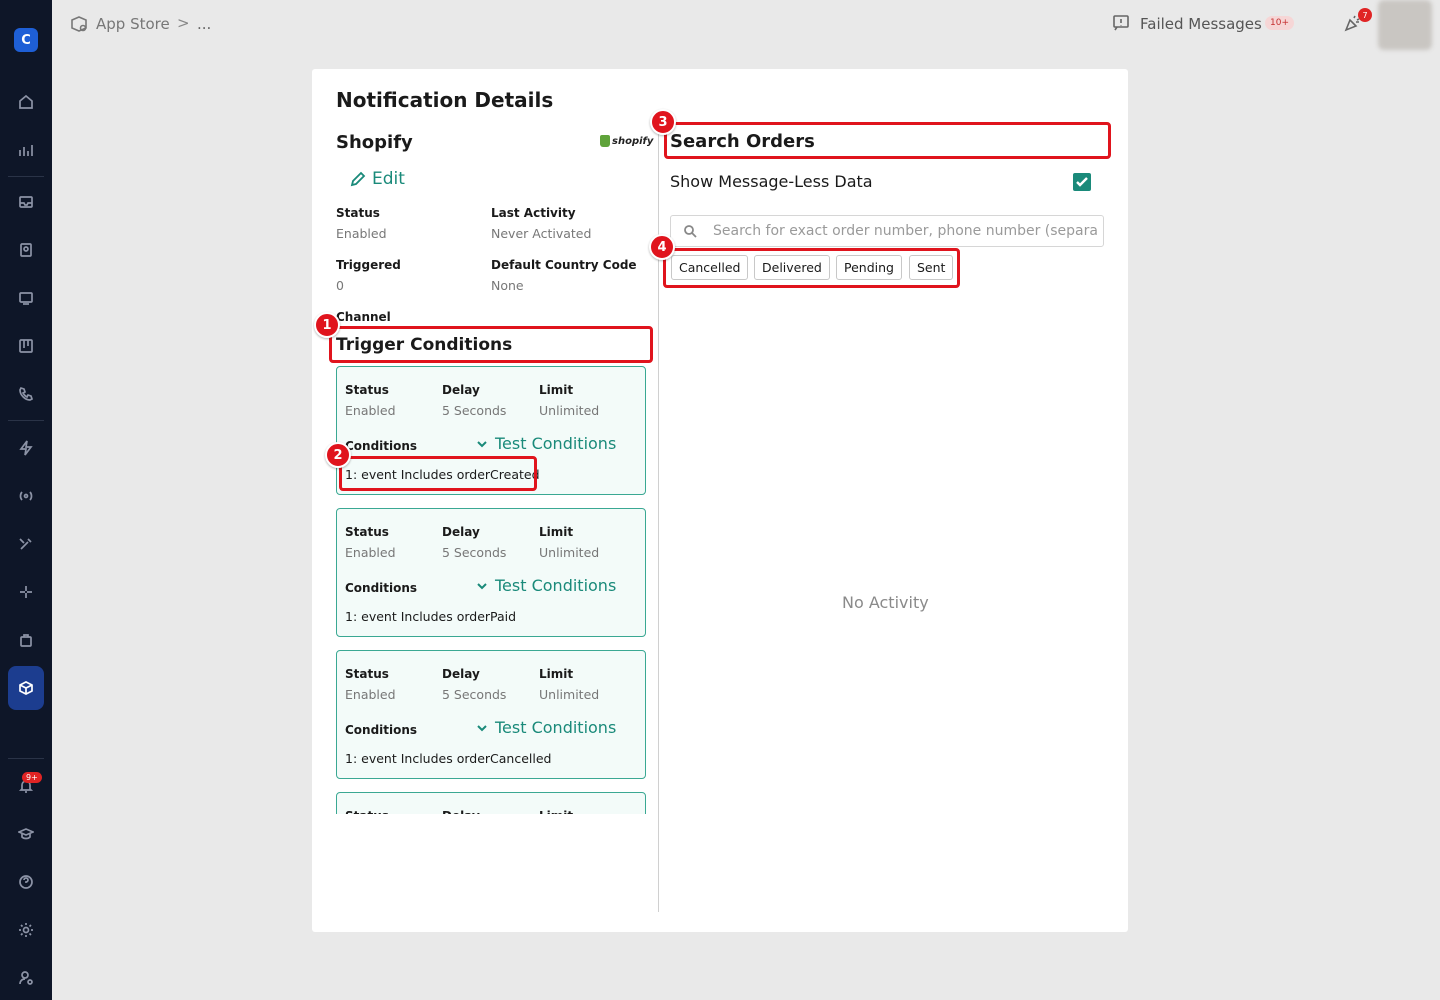  Describe the element at coordinates (1201, 24) in the screenshot. I see `failed-messages-button: Failed Messages` at that location.